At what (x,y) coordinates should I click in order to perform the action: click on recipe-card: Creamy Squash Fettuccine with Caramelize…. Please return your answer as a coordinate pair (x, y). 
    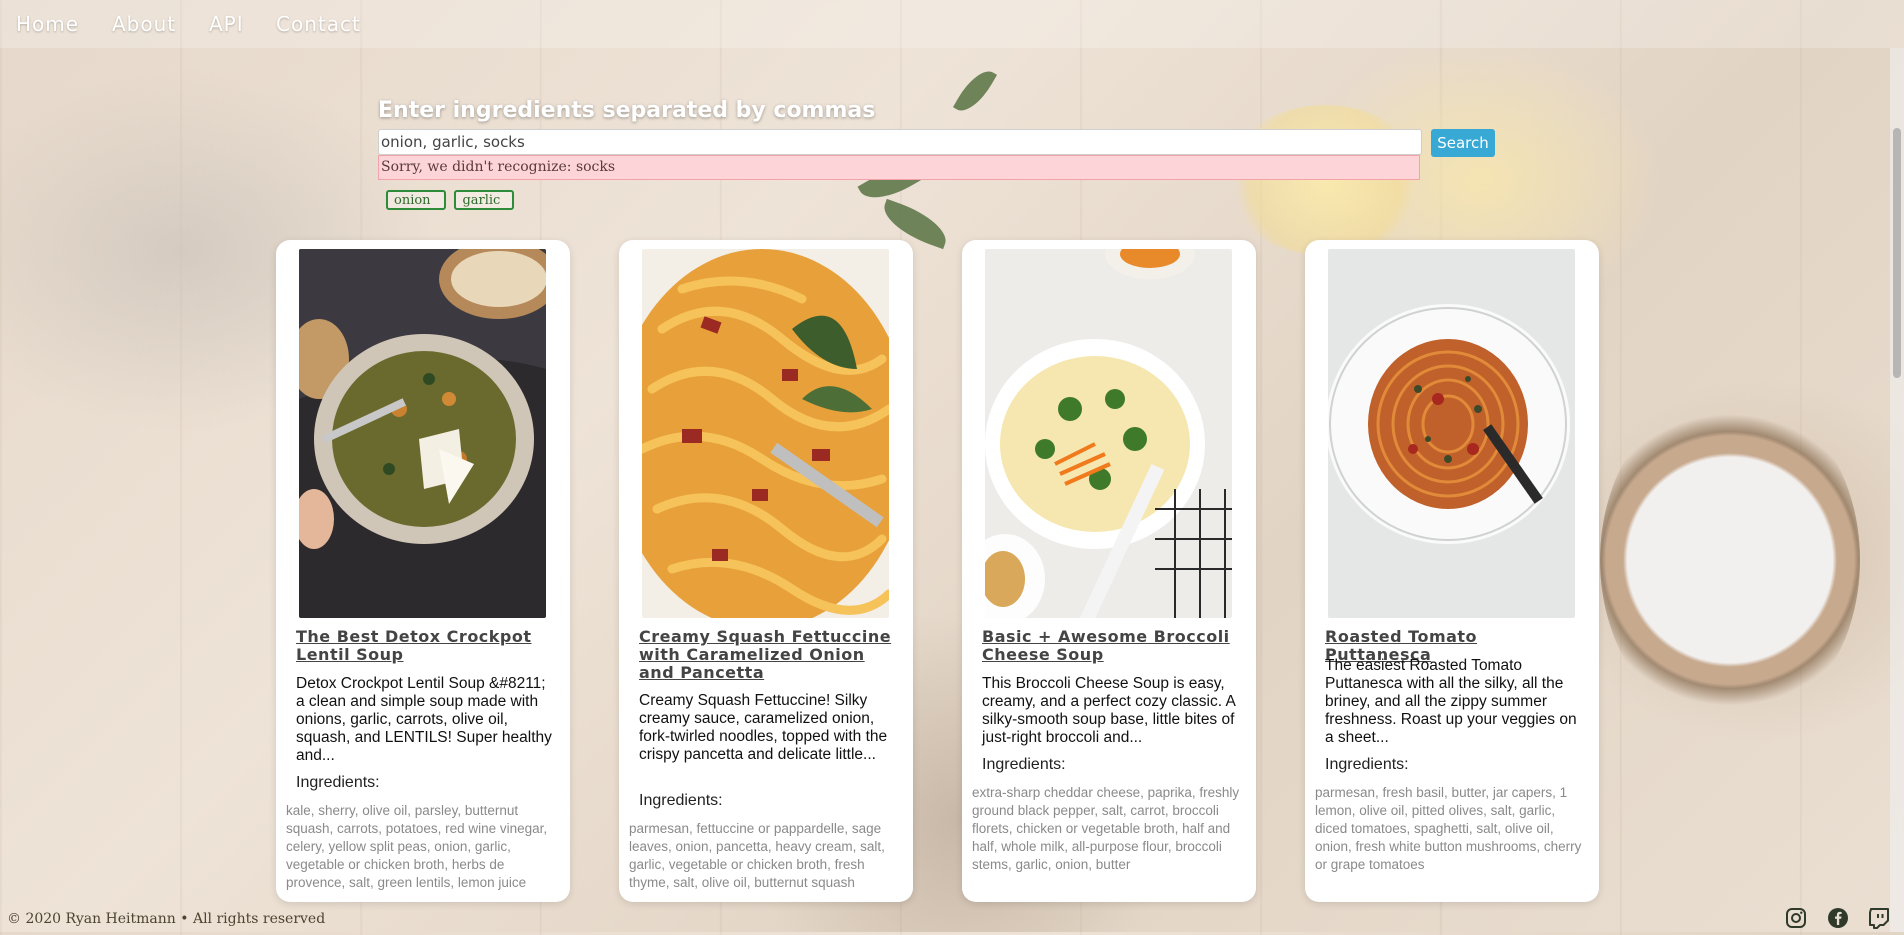
    Looking at the image, I should click on (766, 571).